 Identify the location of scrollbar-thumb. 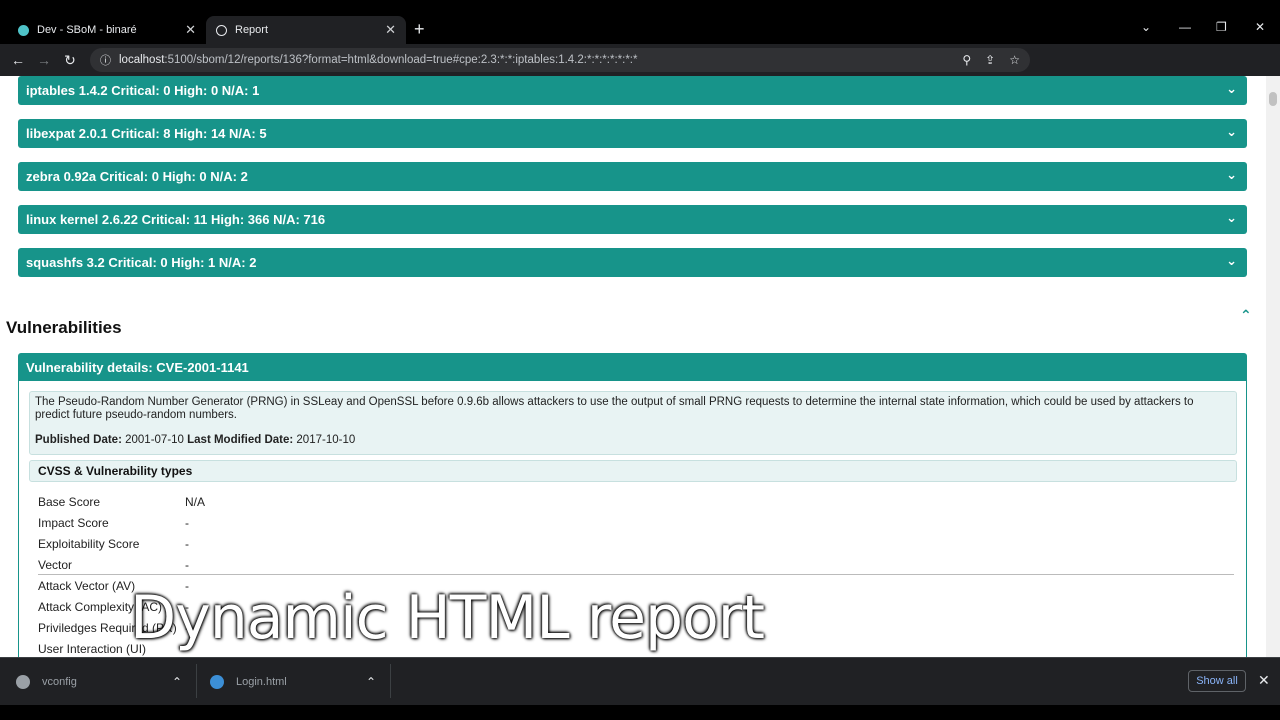
(1273, 99).